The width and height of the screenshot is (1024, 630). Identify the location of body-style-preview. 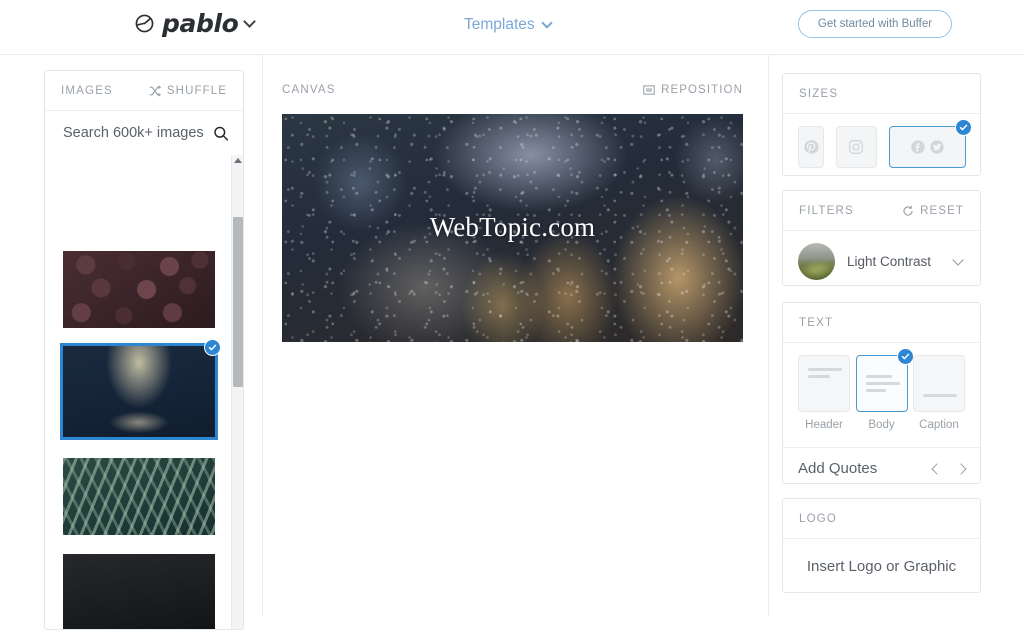
(884, 380).